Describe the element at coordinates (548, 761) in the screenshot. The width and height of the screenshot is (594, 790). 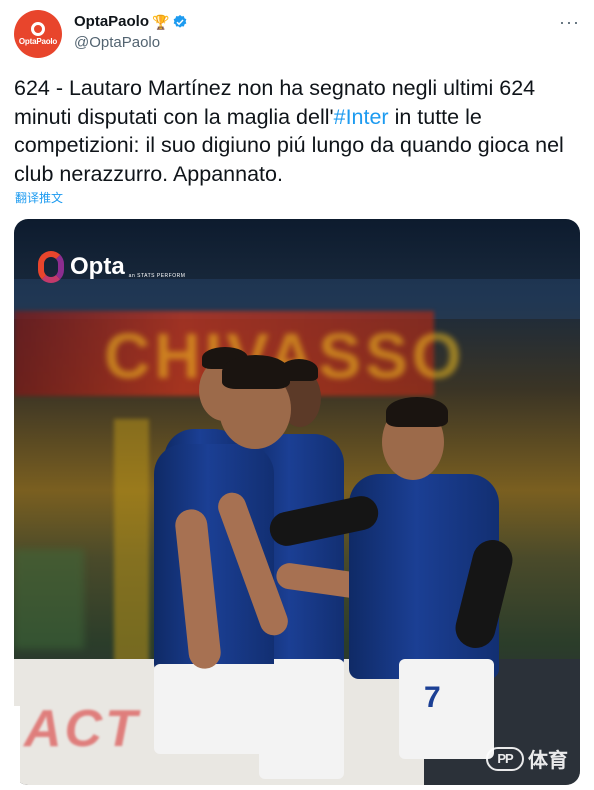
I see `watermark-text: 体育` at that location.